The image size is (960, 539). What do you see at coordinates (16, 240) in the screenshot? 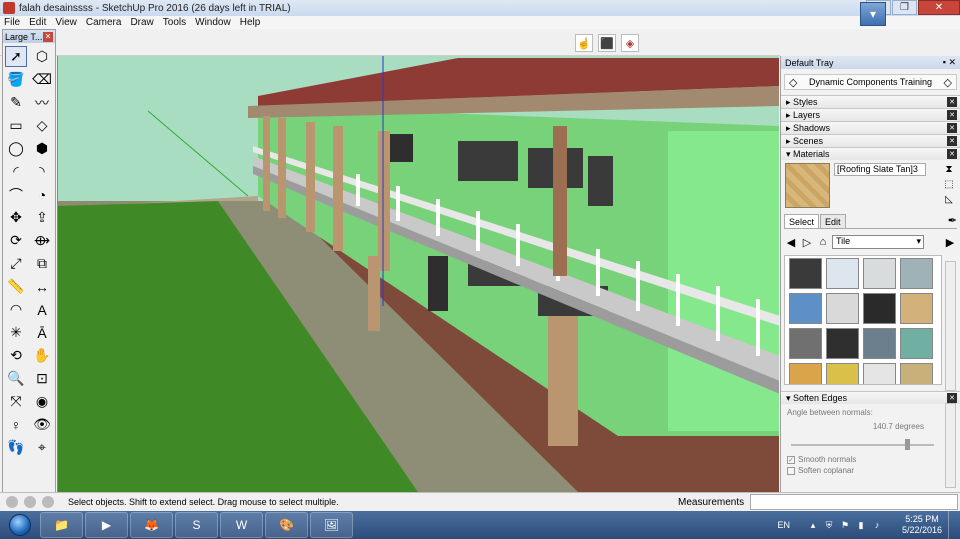
I see `rotate-icon: ⟳` at bounding box center [16, 240].